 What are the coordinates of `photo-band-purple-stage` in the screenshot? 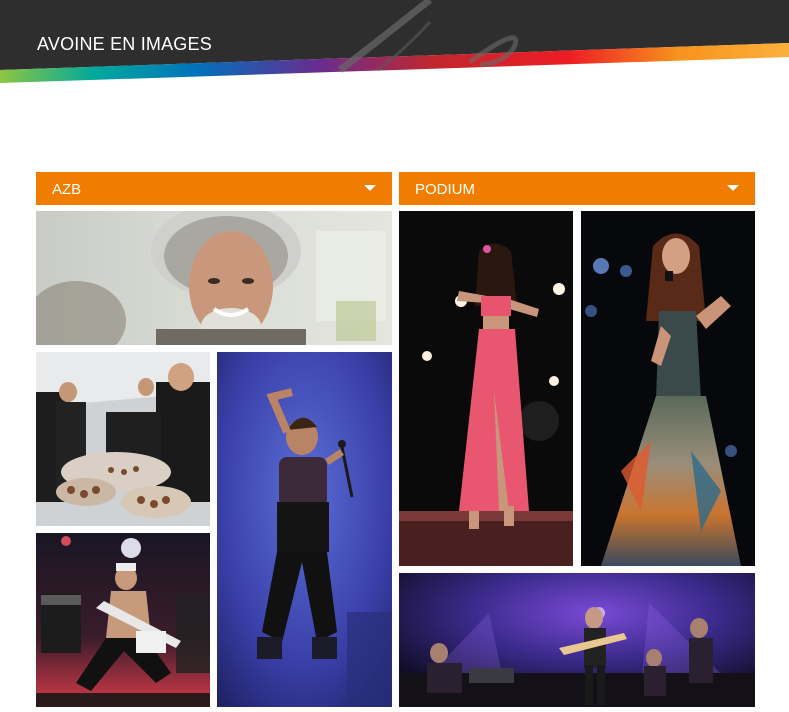 It's located at (577, 640).